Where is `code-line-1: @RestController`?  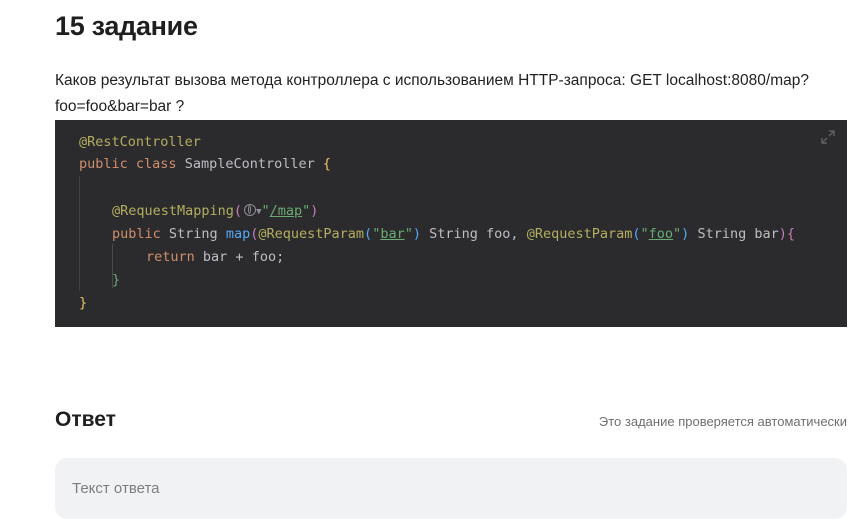
code-line-1: @RestController is located at coordinates (140, 142).